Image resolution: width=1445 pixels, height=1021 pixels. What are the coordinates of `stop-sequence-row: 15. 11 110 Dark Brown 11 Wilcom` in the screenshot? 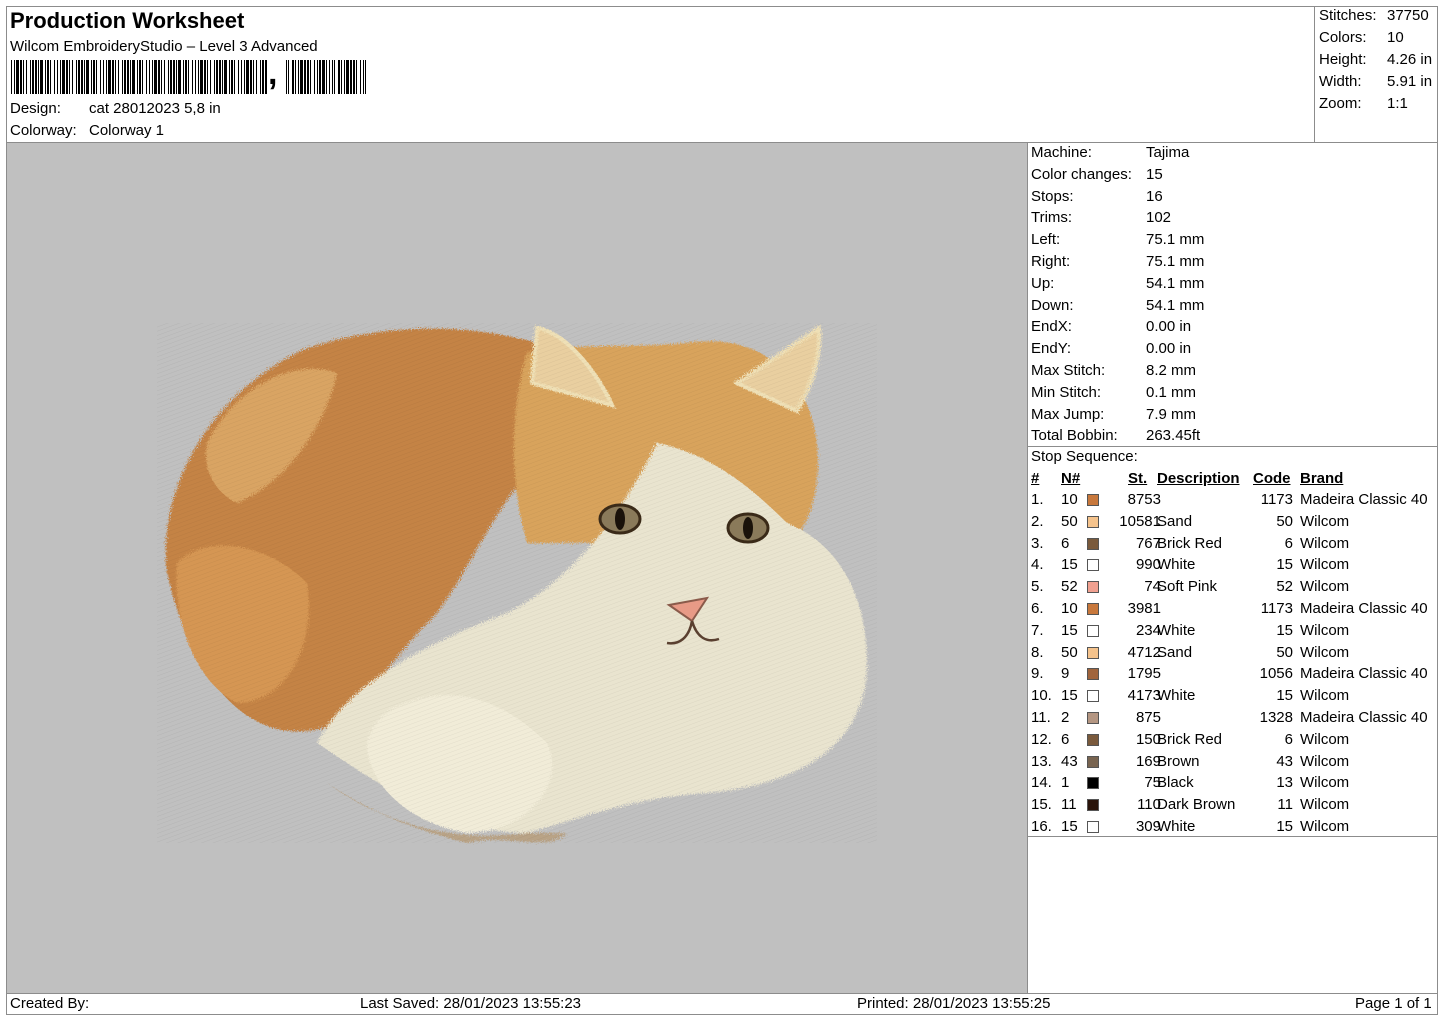 It's located at (1234, 807).